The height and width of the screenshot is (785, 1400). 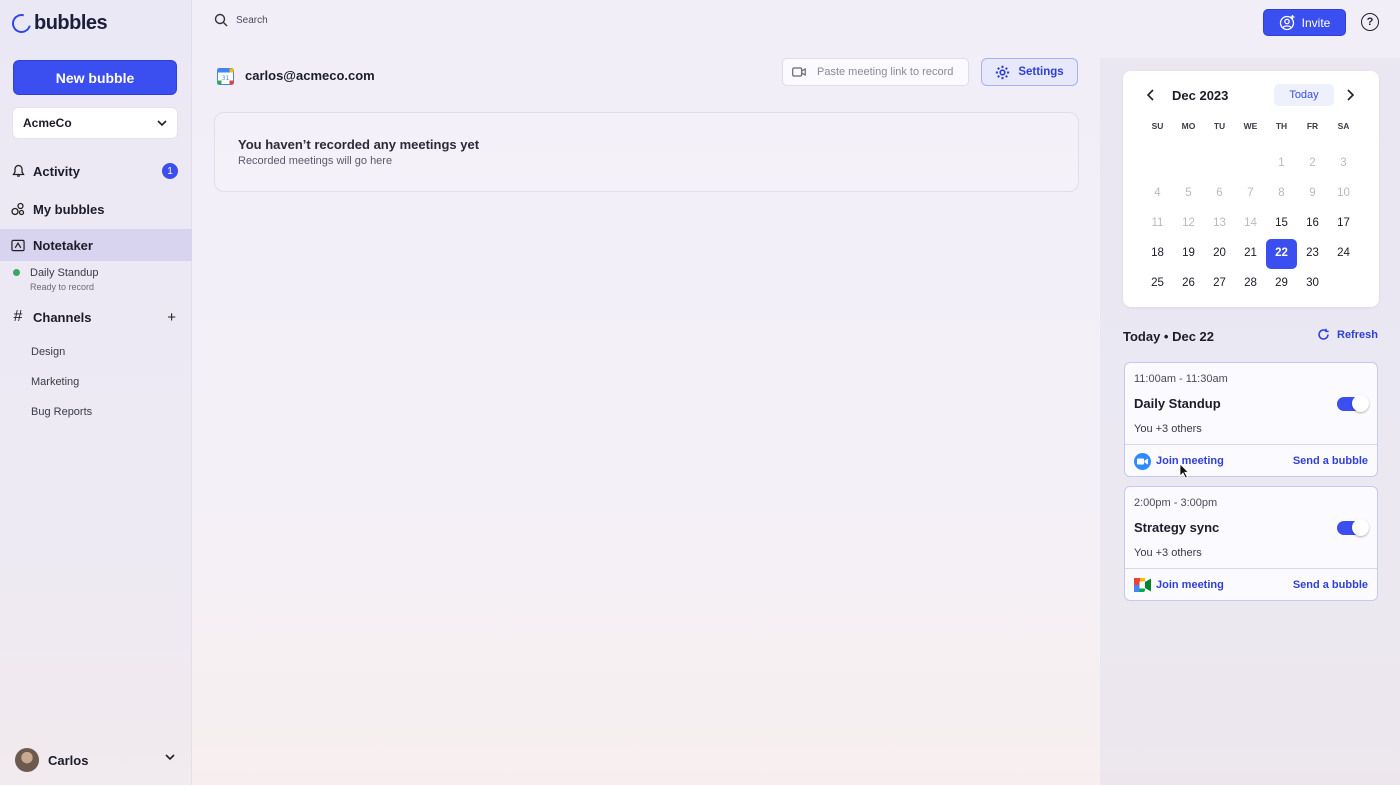 I want to click on help-icon: ?, so click(x=1370, y=22).